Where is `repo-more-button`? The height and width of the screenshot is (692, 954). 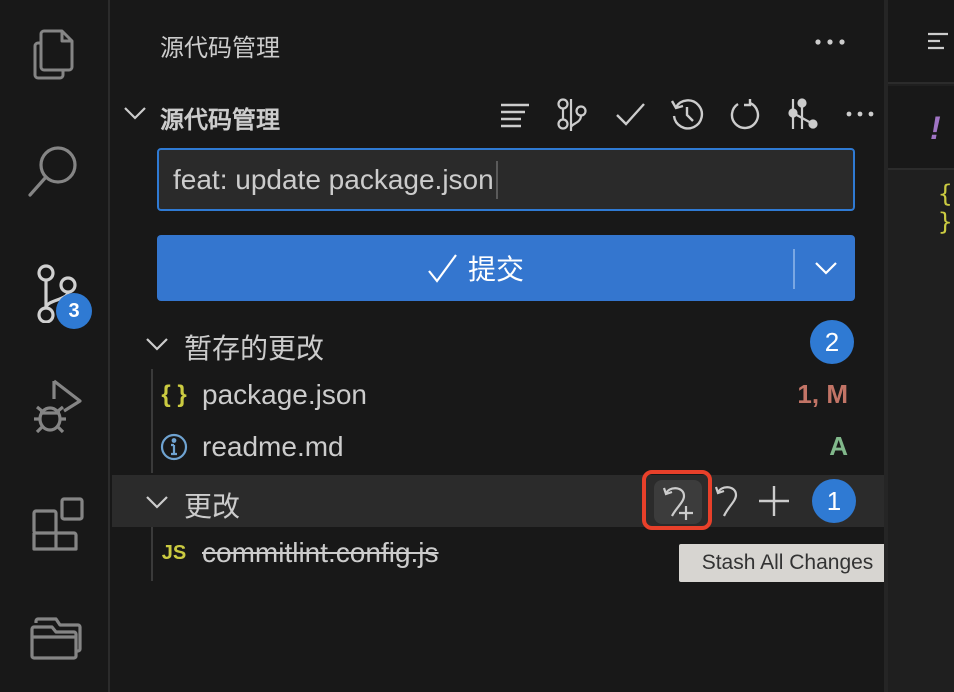
repo-more-button is located at coordinates (860, 114).